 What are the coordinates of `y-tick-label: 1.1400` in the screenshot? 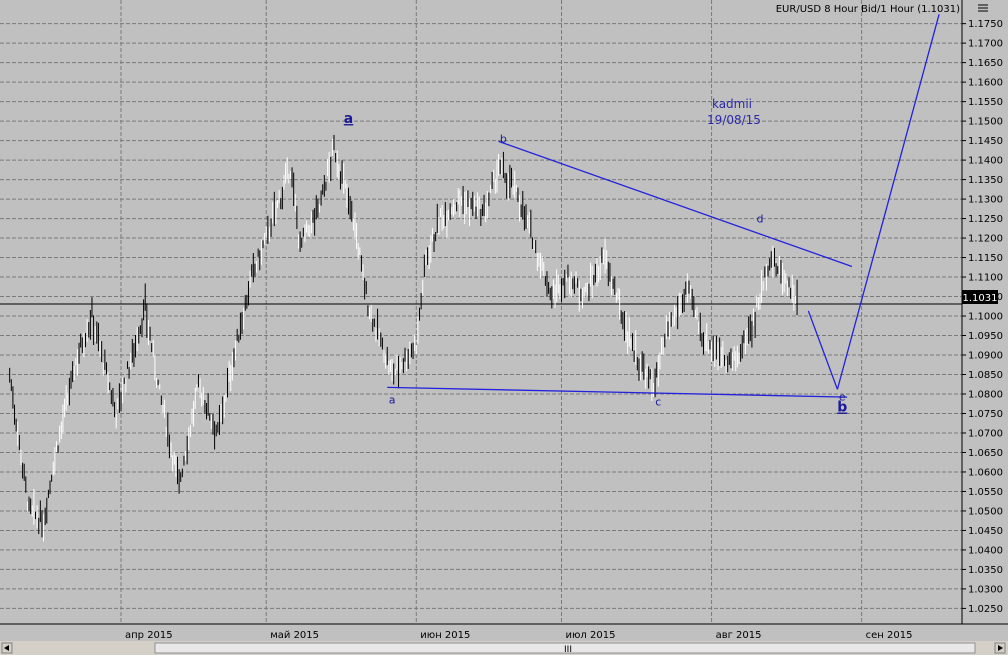 It's located at (985, 161).